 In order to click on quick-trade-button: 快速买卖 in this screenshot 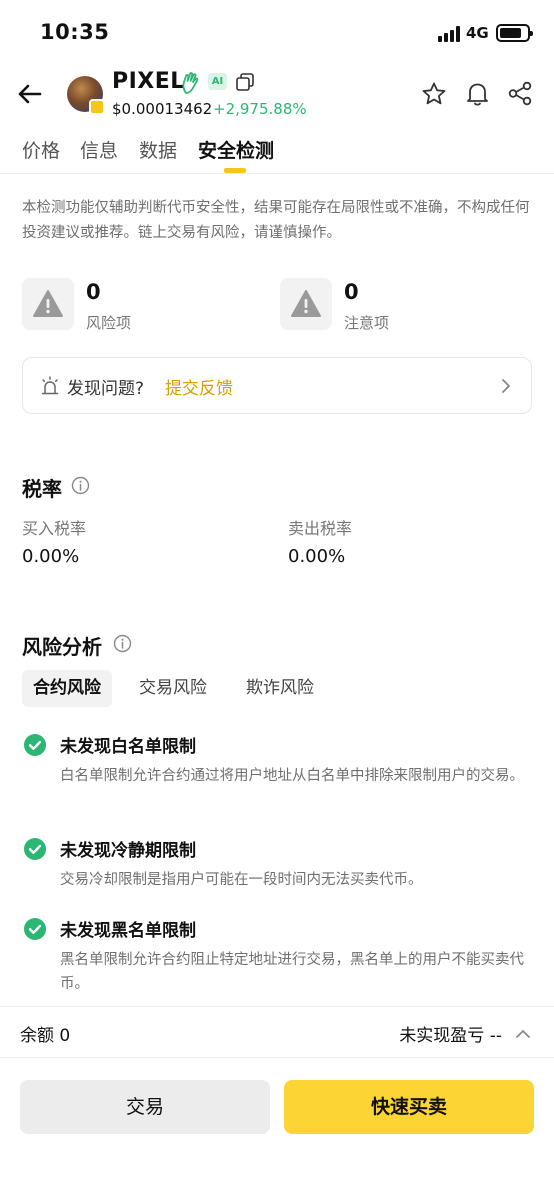, I will do `click(409, 1107)`.